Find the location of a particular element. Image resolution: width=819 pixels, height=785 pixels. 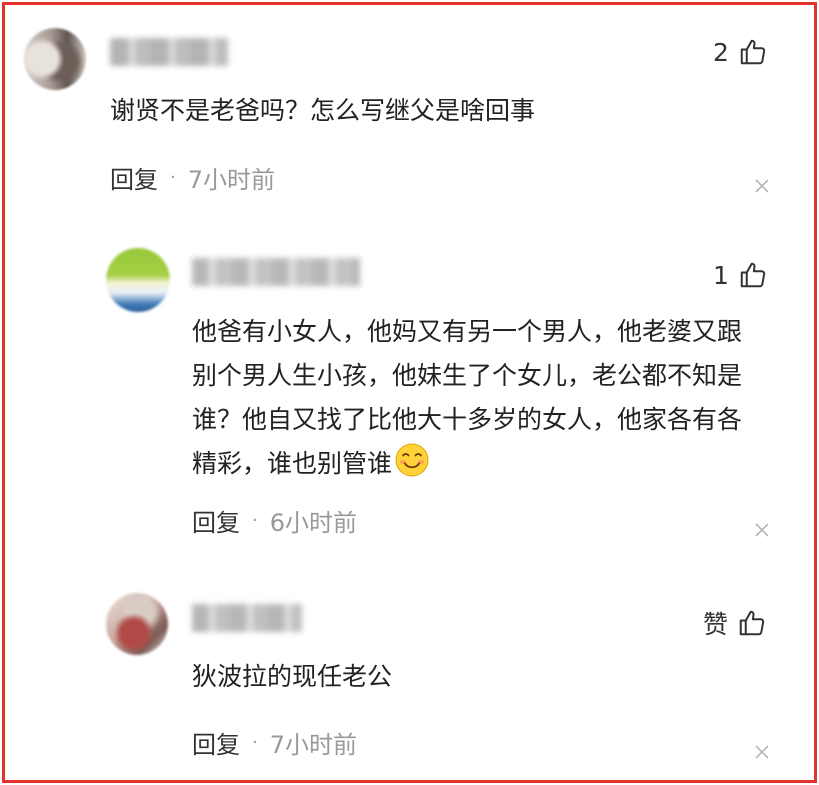

comment-text: 狄波拉的现任老公 is located at coordinates (292, 676).